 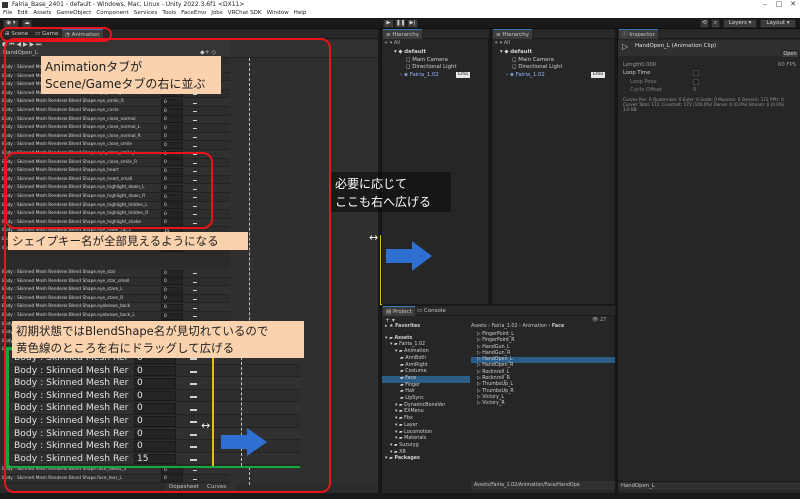 What do you see at coordinates (553, 44) in the screenshot?
I see `hierarchy-2-search: + ▾ All` at bounding box center [553, 44].